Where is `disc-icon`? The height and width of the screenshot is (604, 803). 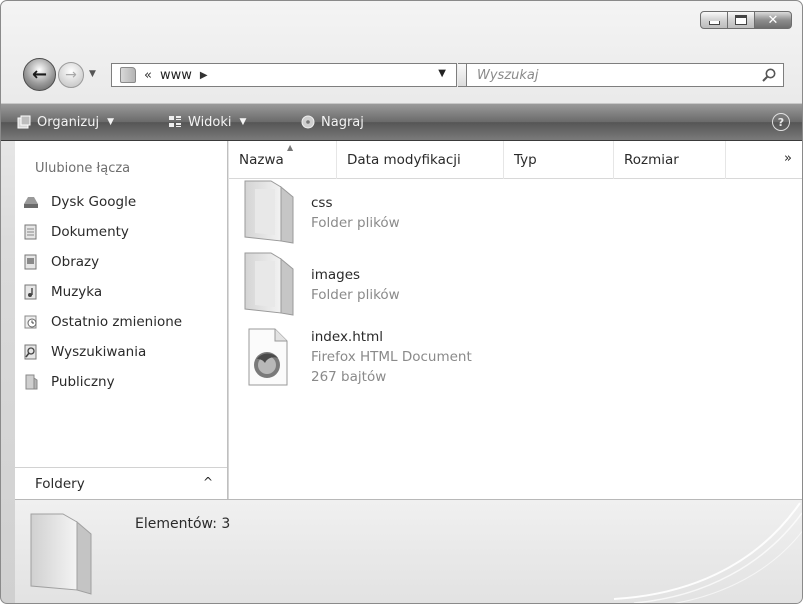 disc-icon is located at coordinates (308, 122).